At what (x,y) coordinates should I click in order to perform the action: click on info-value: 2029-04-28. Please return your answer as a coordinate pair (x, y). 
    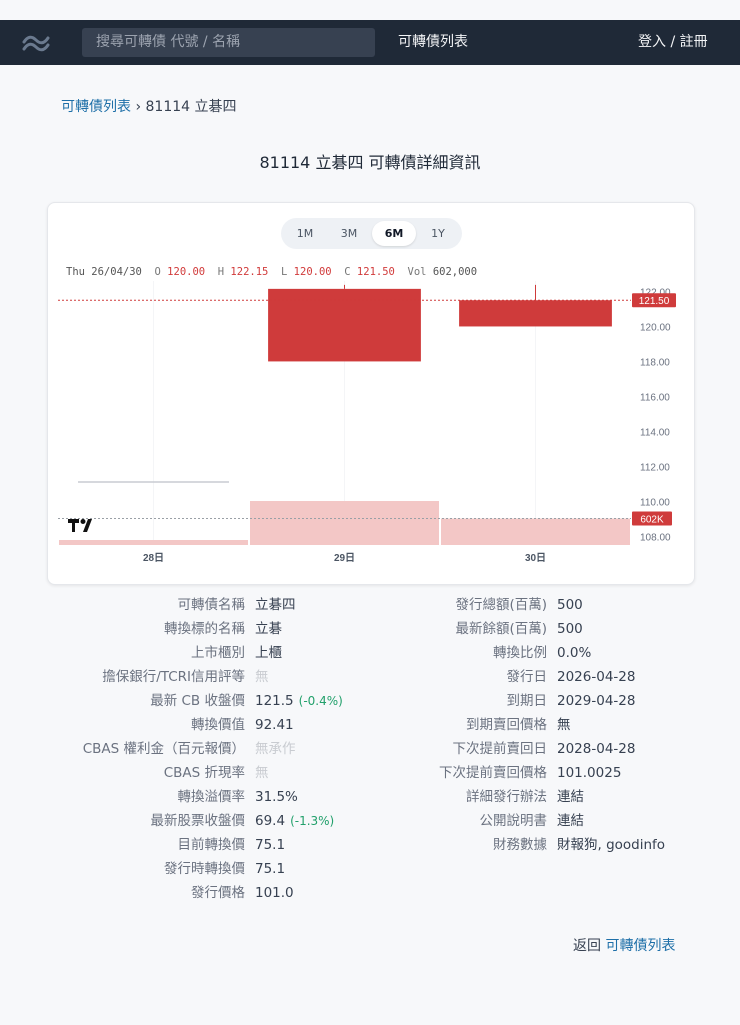
    Looking at the image, I should click on (596, 701).